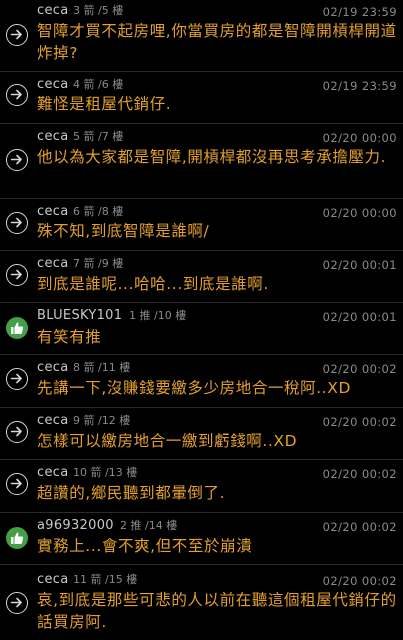 This screenshot has height=640, width=403. Describe the element at coordinates (98, 263) in the screenshot. I see `comment-floor: 7 箭 /9 樓` at that location.